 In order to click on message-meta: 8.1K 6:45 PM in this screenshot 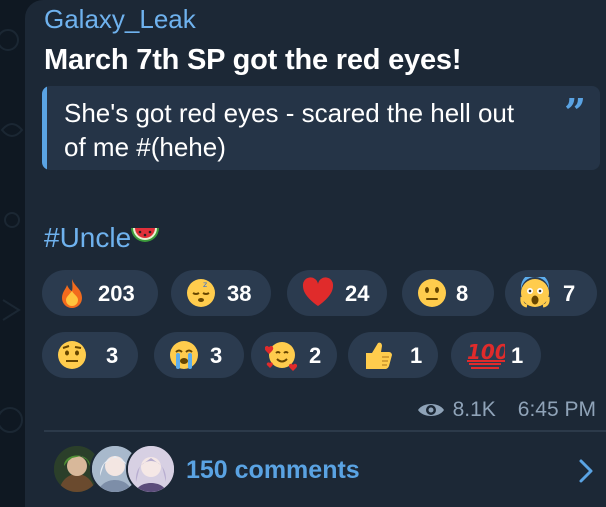, I will do `click(506, 410)`.